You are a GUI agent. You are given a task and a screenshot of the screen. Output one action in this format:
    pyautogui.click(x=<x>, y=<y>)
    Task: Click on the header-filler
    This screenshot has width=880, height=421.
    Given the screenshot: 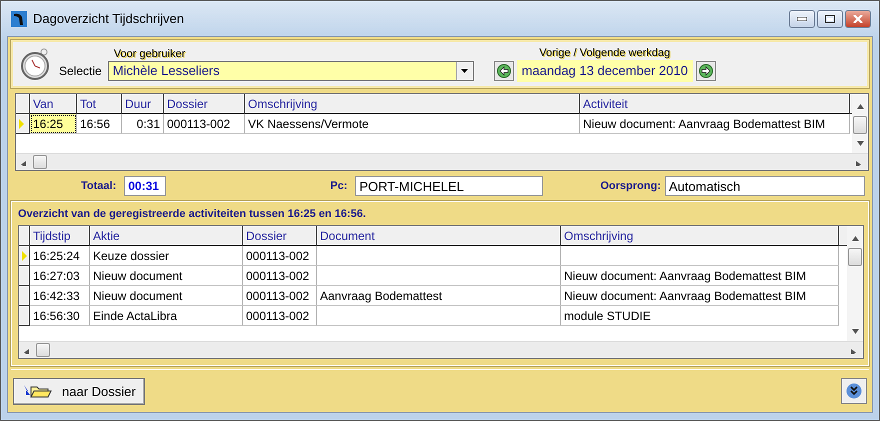 What is the action you would take?
    pyautogui.click(x=843, y=236)
    